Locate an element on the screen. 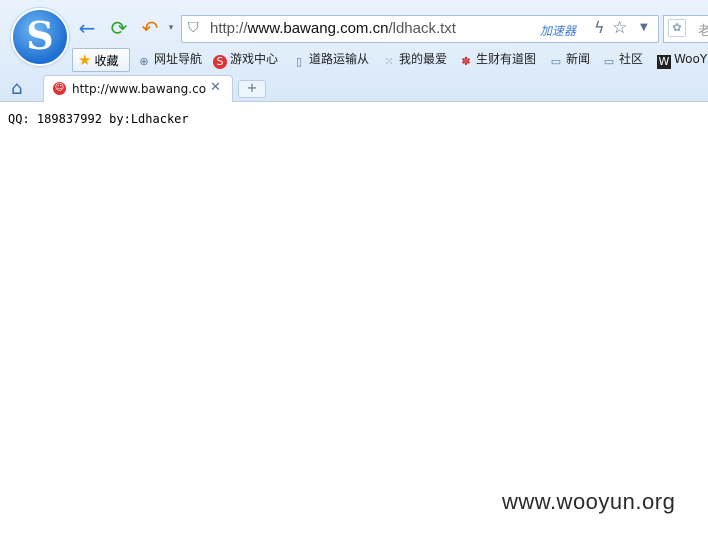 The height and width of the screenshot is (533, 708). search-placeholder: 老 is located at coordinates (703, 31).